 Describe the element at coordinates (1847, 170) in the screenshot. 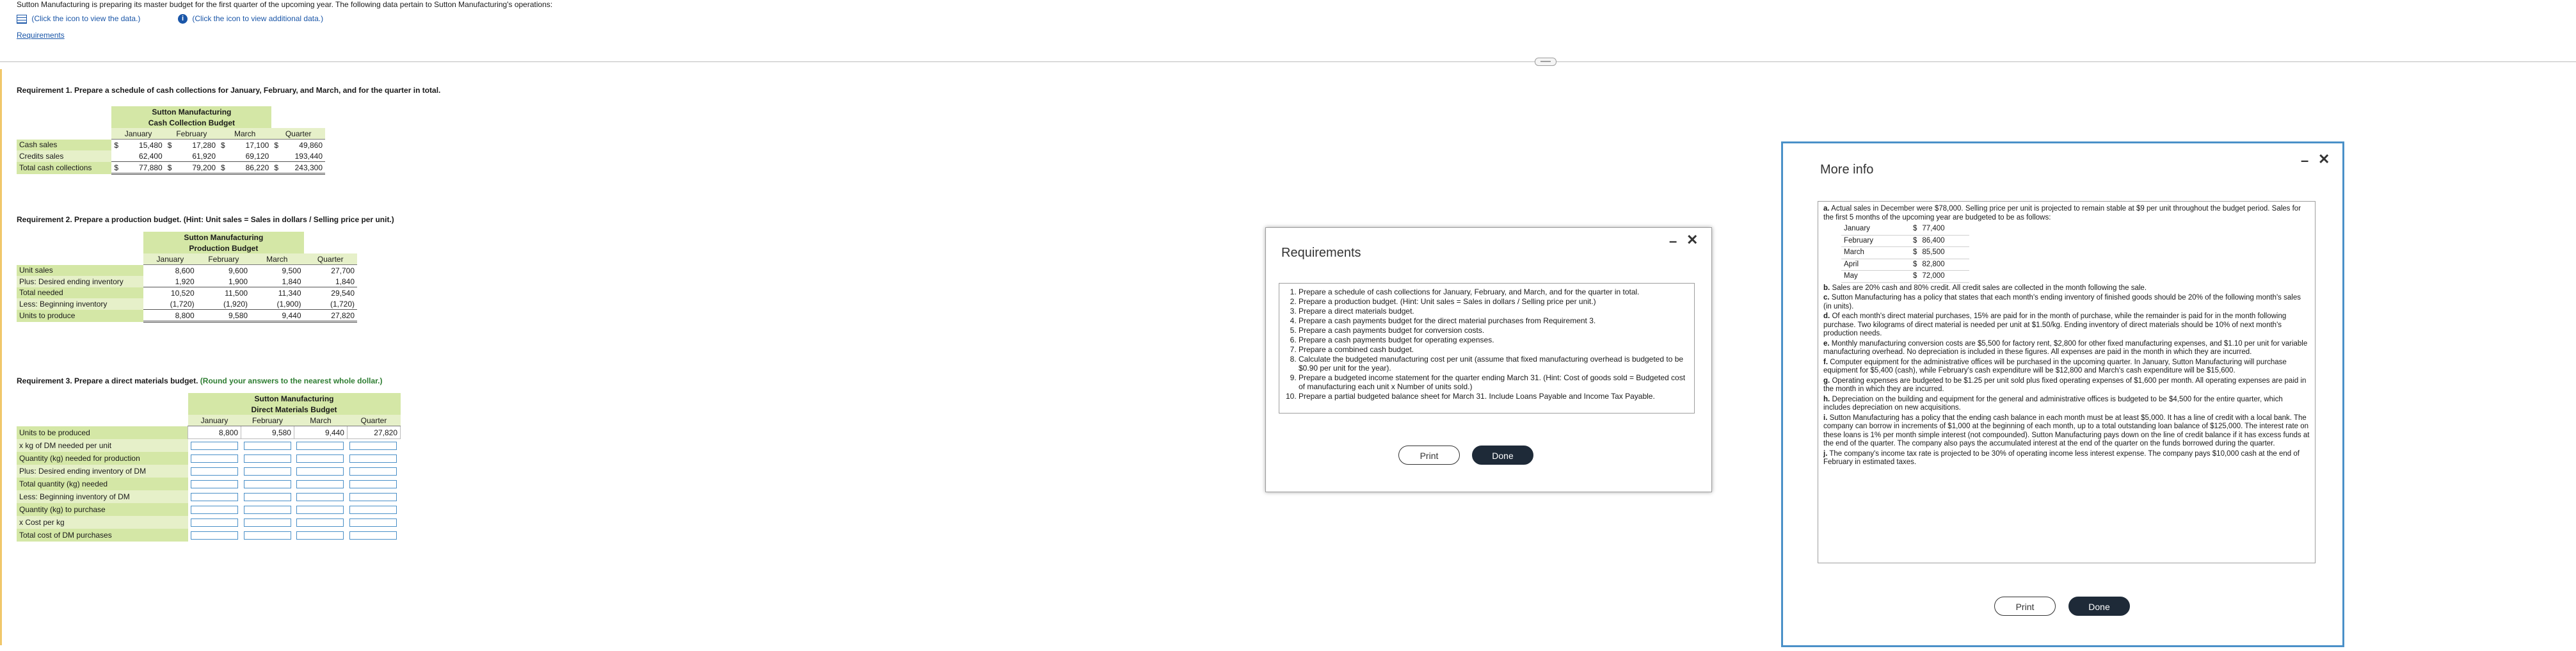

I see `dialog-title: More info` at that location.